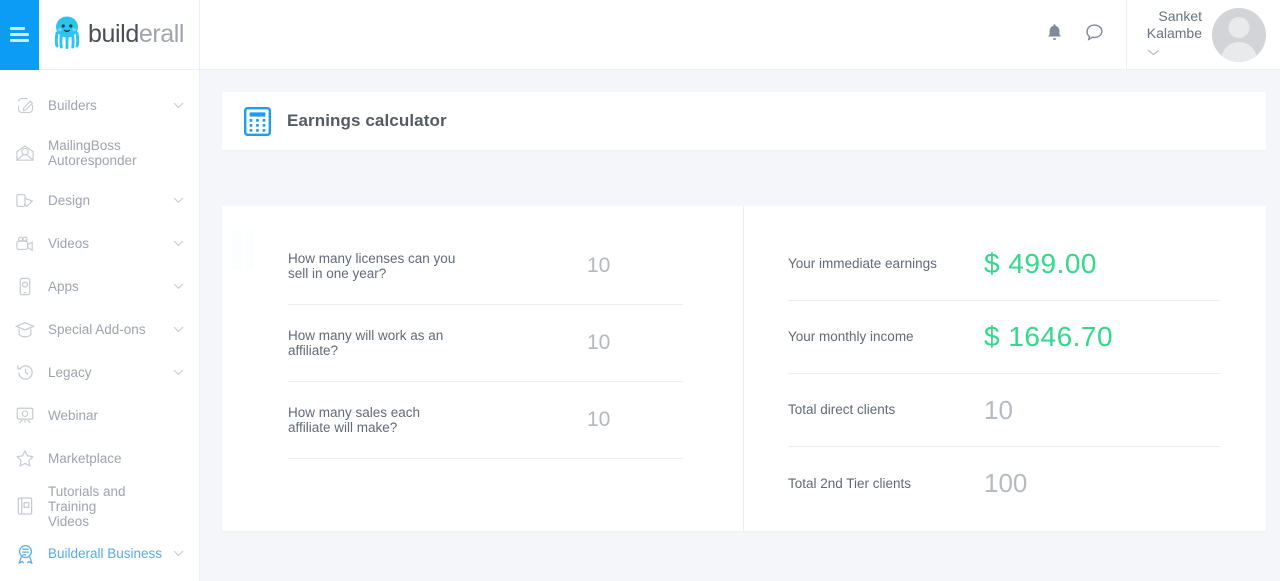 This screenshot has width=1280, height=581. Describe the element at coordinates (367, 120) in the screenshot. I see `page-title: Earnings calculator` at that location.